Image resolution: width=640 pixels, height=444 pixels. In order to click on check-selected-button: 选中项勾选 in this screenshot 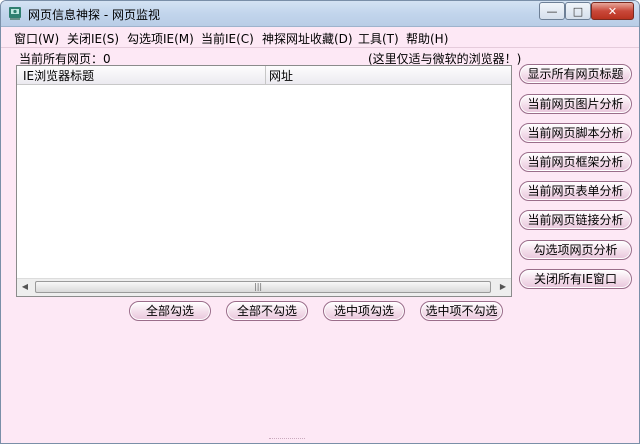, I will do `click(364, 311)`.